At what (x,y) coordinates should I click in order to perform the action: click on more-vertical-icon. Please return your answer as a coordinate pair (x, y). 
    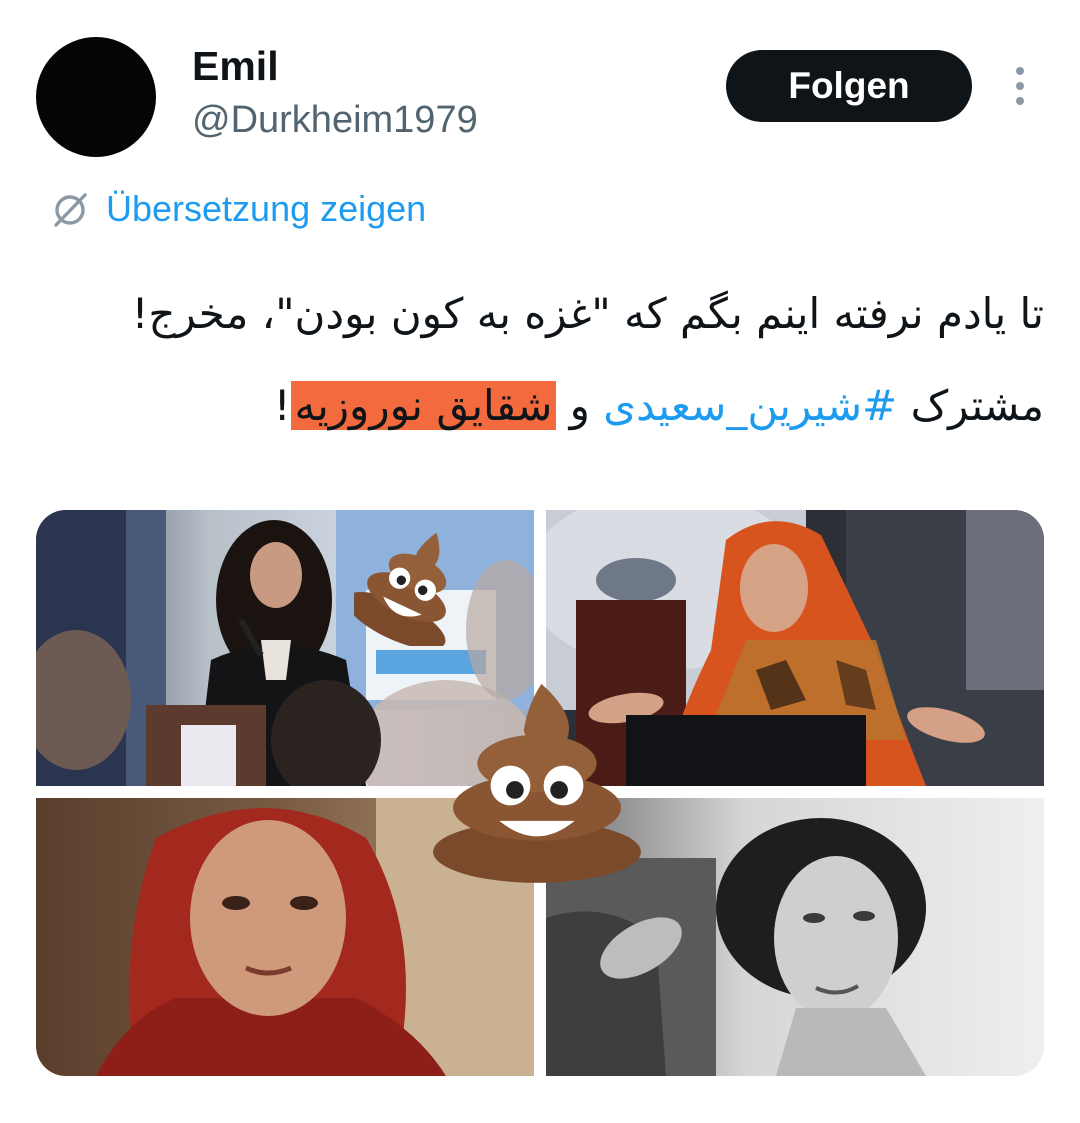
    Looking at the image, I should click on (1020, 86).